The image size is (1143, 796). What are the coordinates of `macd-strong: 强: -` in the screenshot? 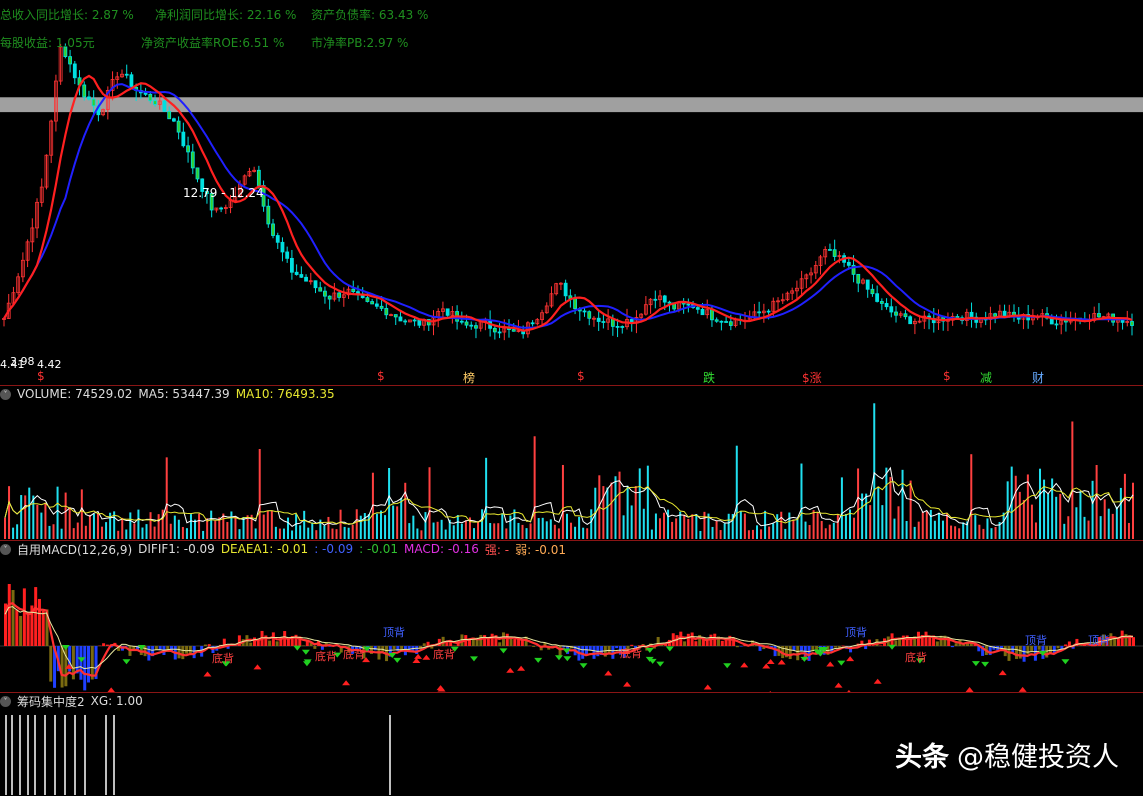 It's located at (497, 549).